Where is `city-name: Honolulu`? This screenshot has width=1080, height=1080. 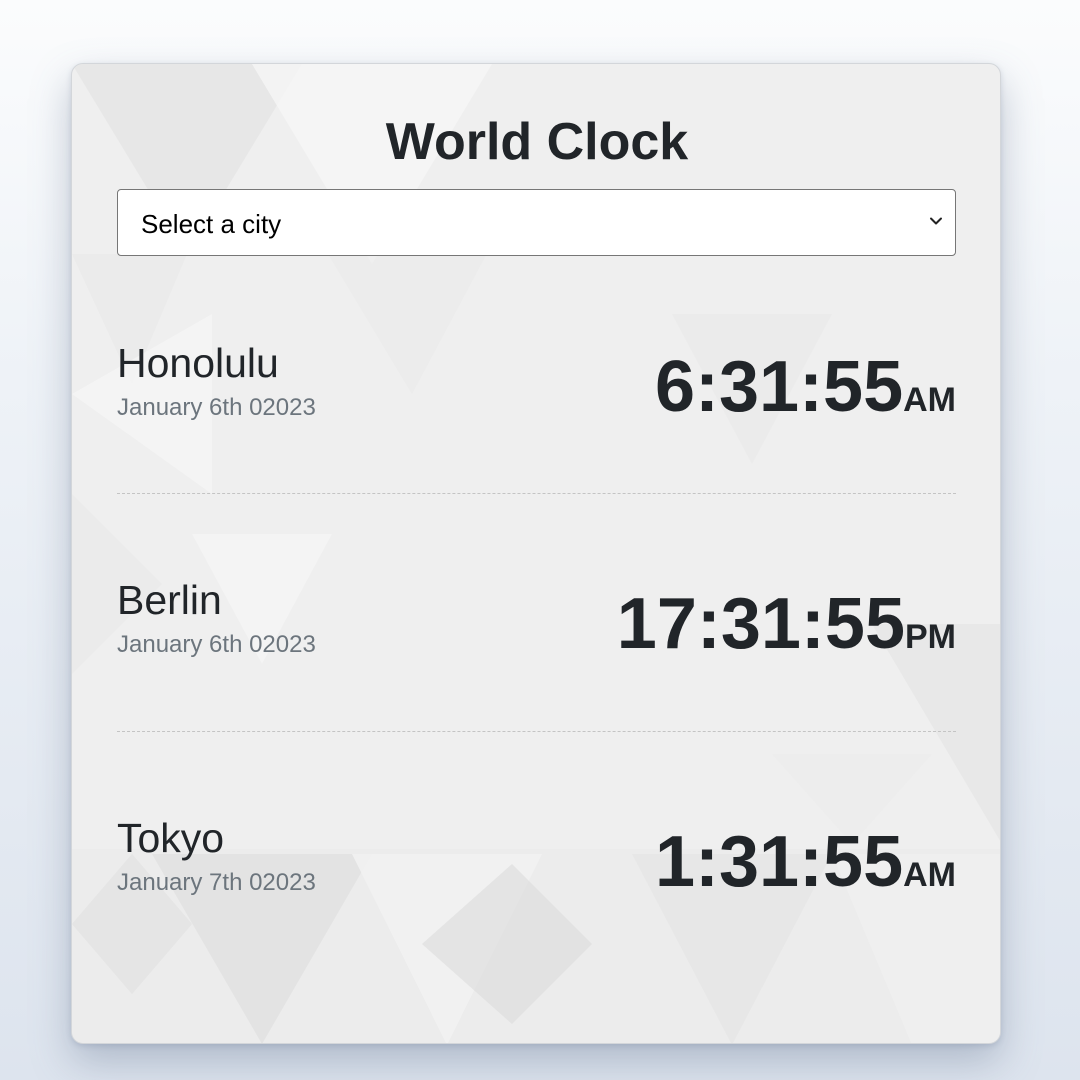
city-name: Honolulu is located at coordinates (198, 363).